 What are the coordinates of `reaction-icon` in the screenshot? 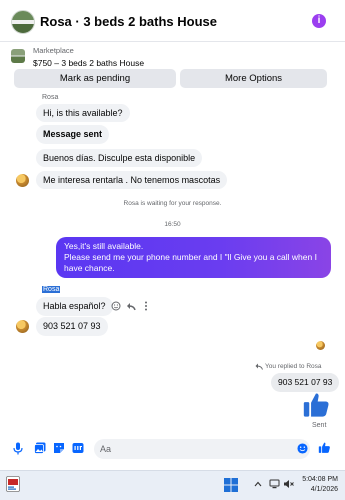 It's located at (116, 306).